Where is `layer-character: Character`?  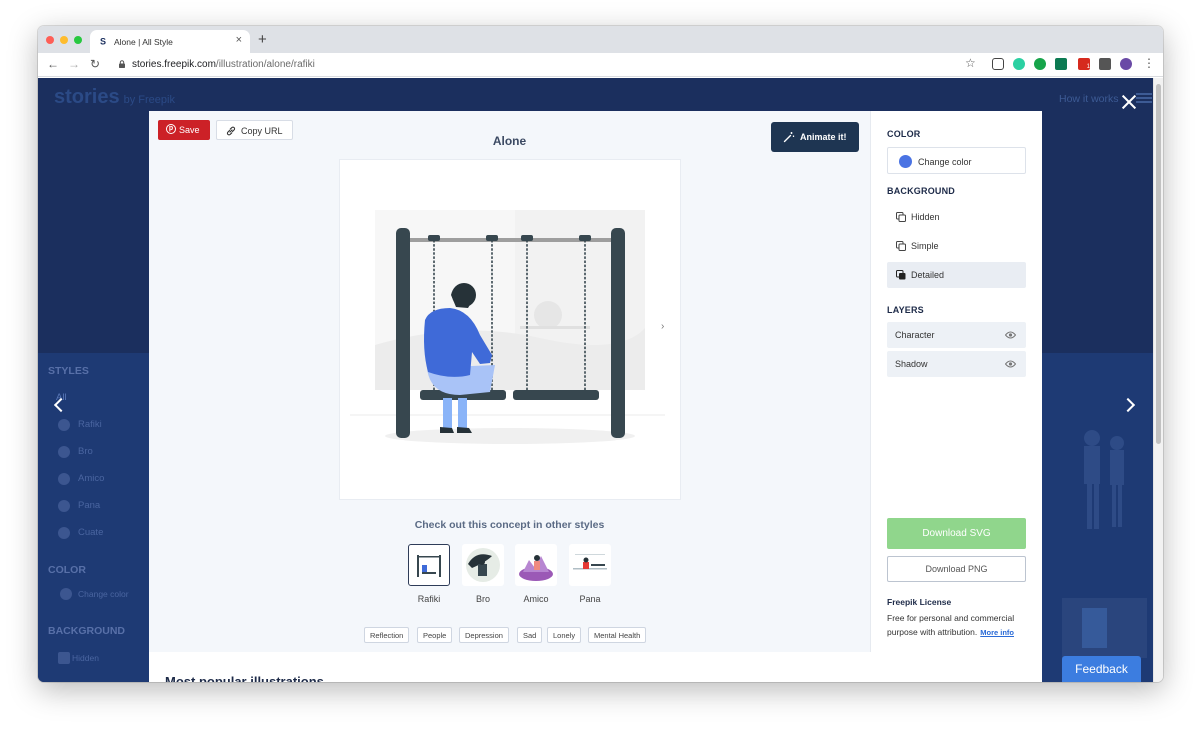
layer-character: Character is located at coordinates (956, 335).